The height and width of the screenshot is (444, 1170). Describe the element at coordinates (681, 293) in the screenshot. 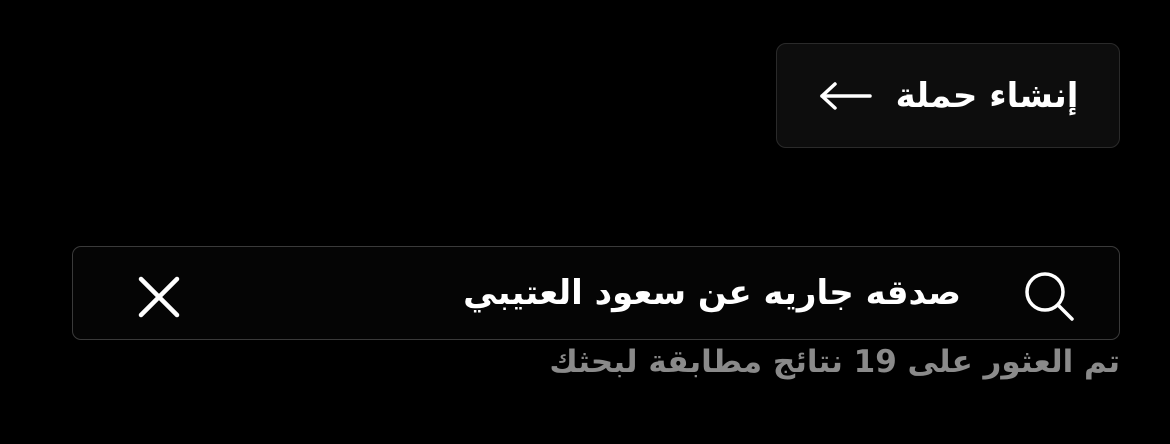

I see `search-input` at that location.